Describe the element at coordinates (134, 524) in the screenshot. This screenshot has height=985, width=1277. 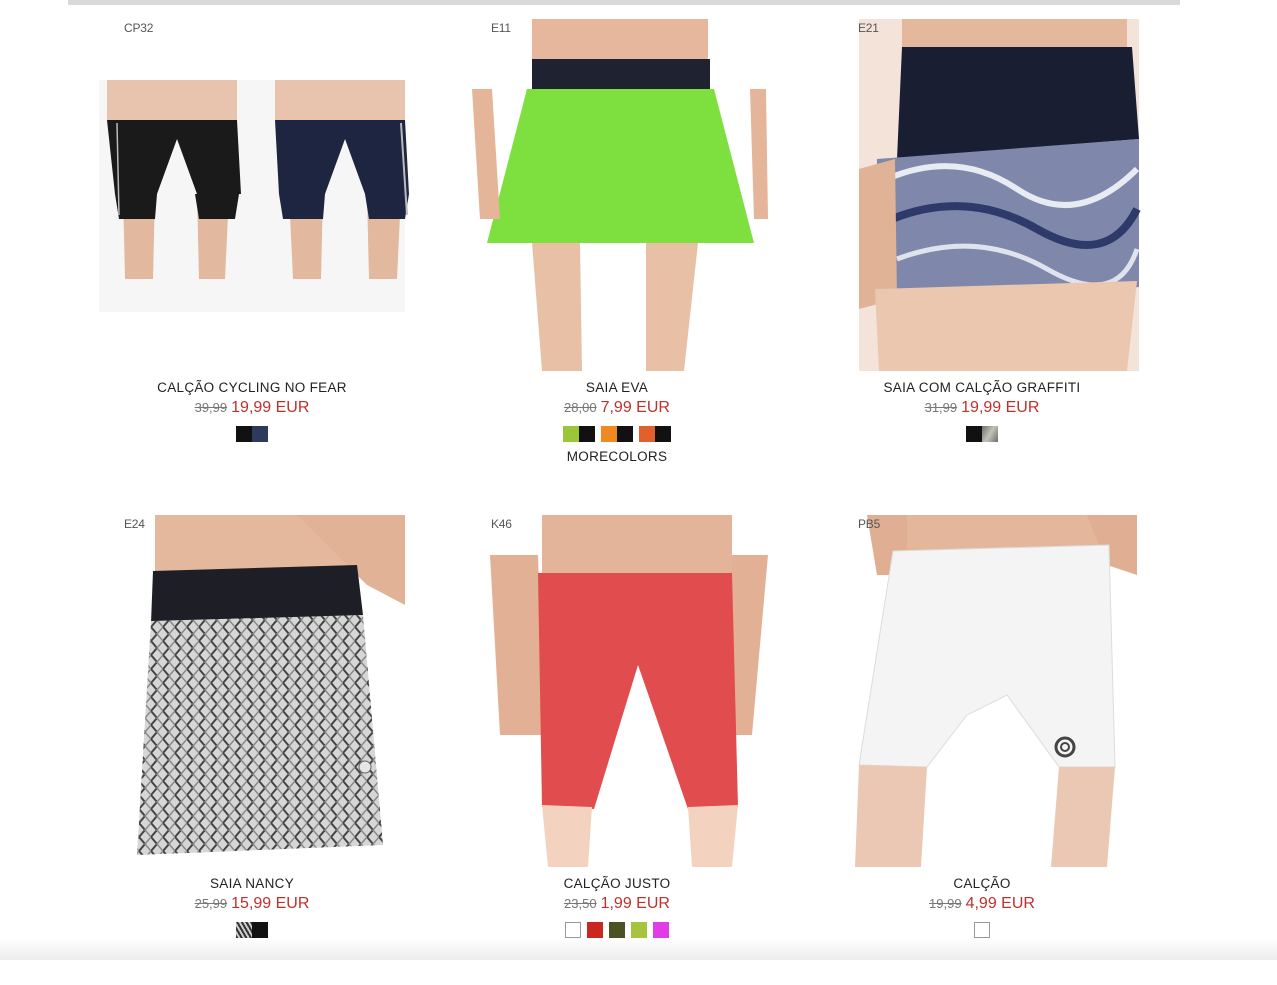
I see `product-code: E24` at that location.